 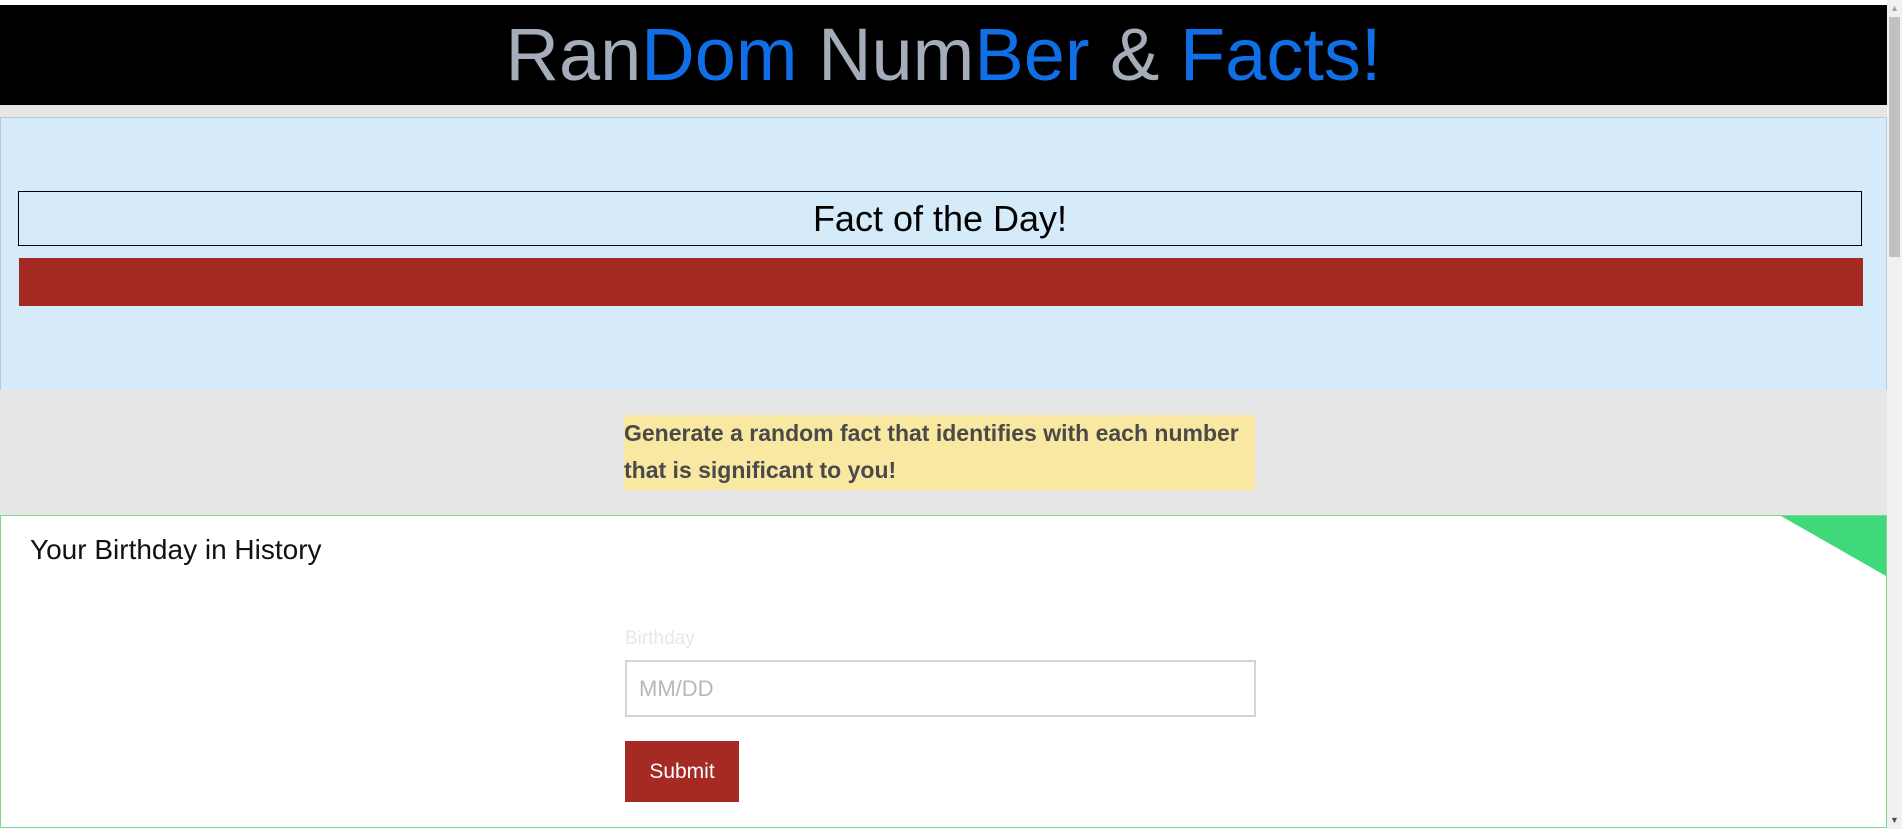 I want to click on submit-button: Submit, so click(x=682, y=771).